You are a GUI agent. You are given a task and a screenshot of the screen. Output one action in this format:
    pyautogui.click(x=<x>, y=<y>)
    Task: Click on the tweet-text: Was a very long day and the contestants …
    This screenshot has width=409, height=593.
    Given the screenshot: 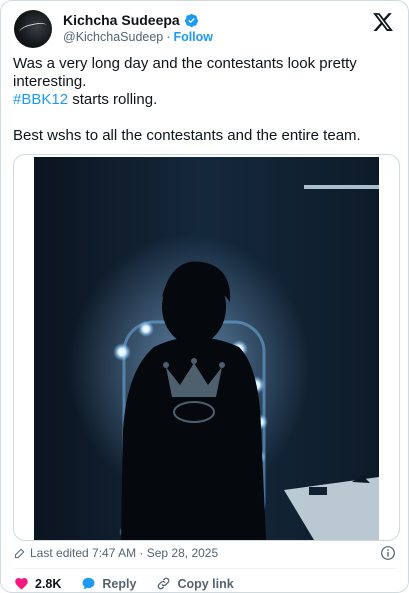 What is the action you would take?
    pyautogui.click(x=205, y=100)
    